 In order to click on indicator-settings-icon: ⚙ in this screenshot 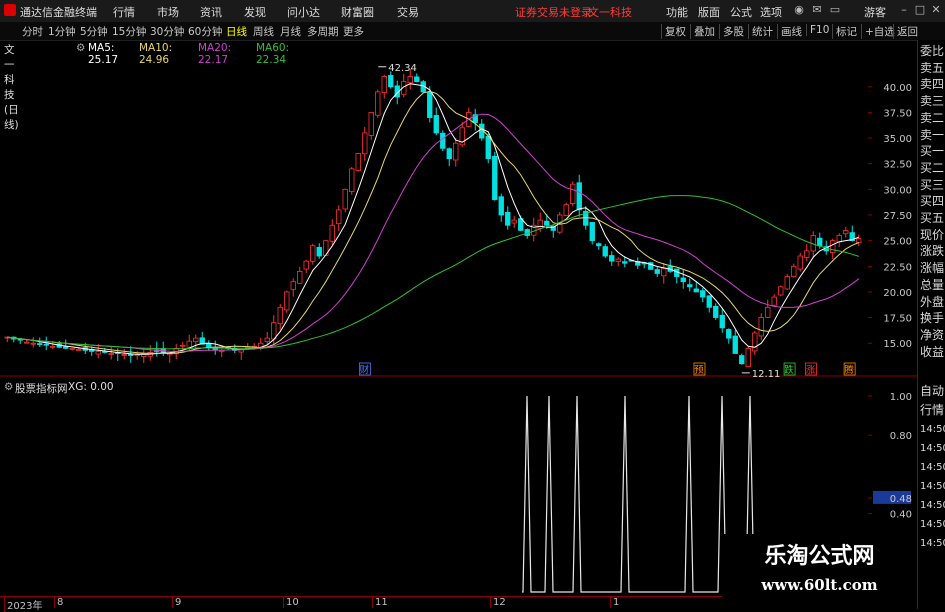, I will do `click(8, 387)`.